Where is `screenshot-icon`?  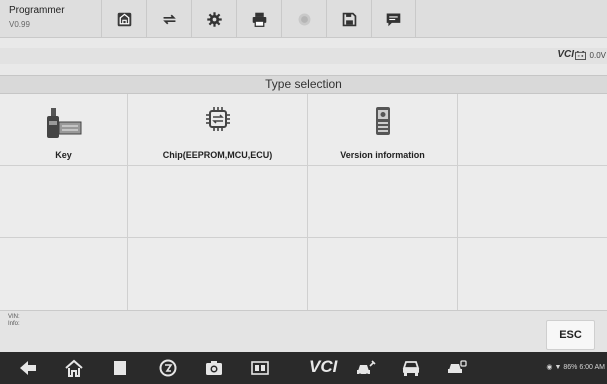
screenshot-icon is located at coordinates (260, 368).